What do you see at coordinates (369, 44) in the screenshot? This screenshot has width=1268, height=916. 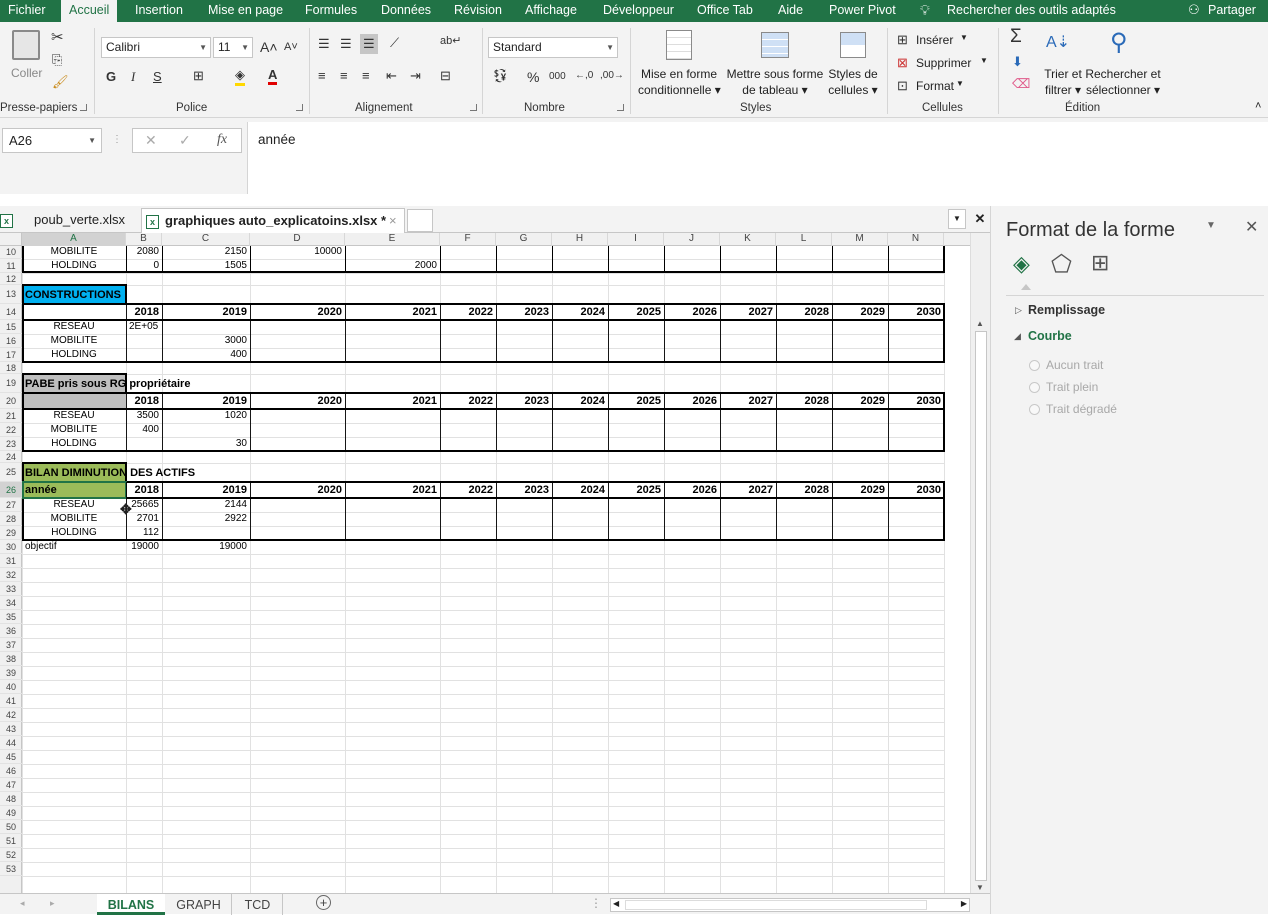 I see `align-bottom-icon: ☰` at bounding box center [369, 44].